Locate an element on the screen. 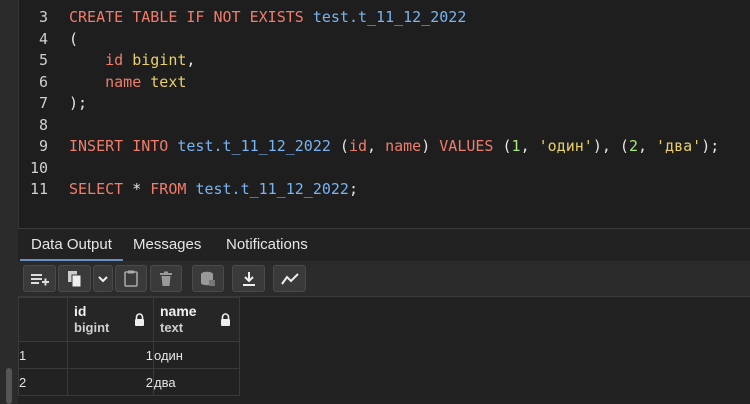 The image size is (750, 404). cell-id: 2 is located at coordinates (110, 382).